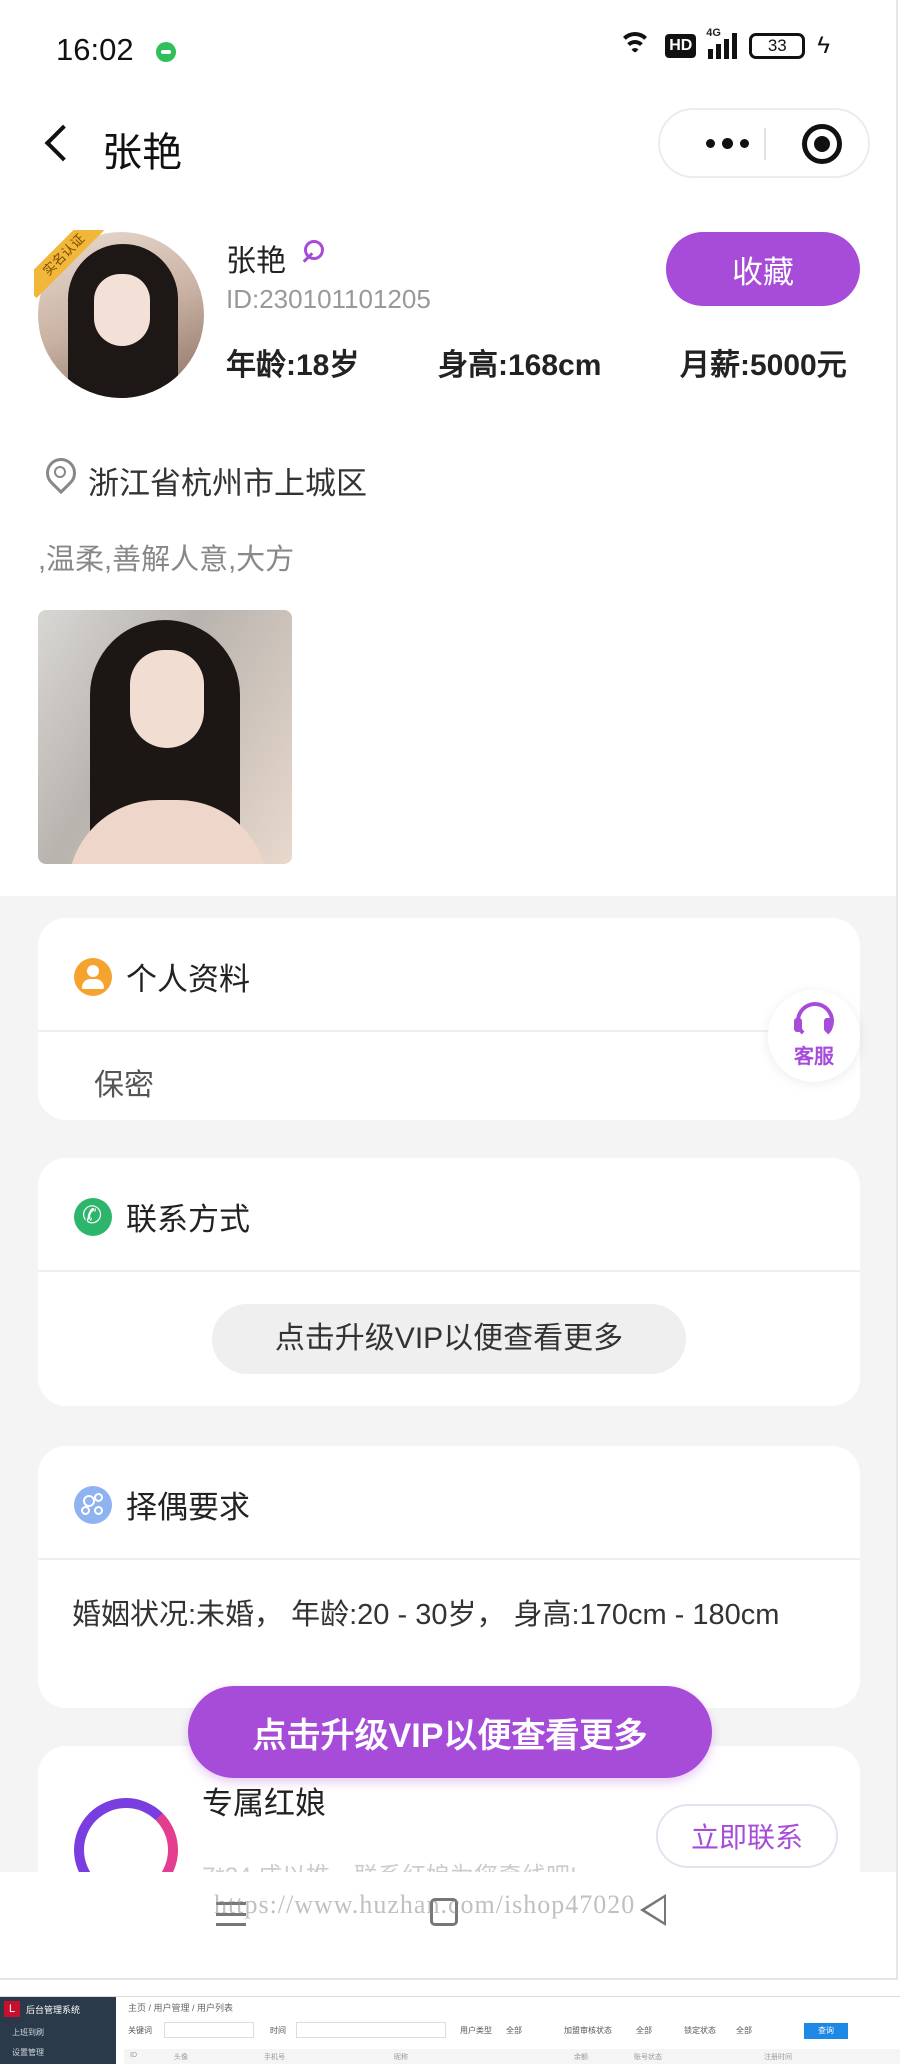  I want to click on time-range-input, so click(371, 2030).